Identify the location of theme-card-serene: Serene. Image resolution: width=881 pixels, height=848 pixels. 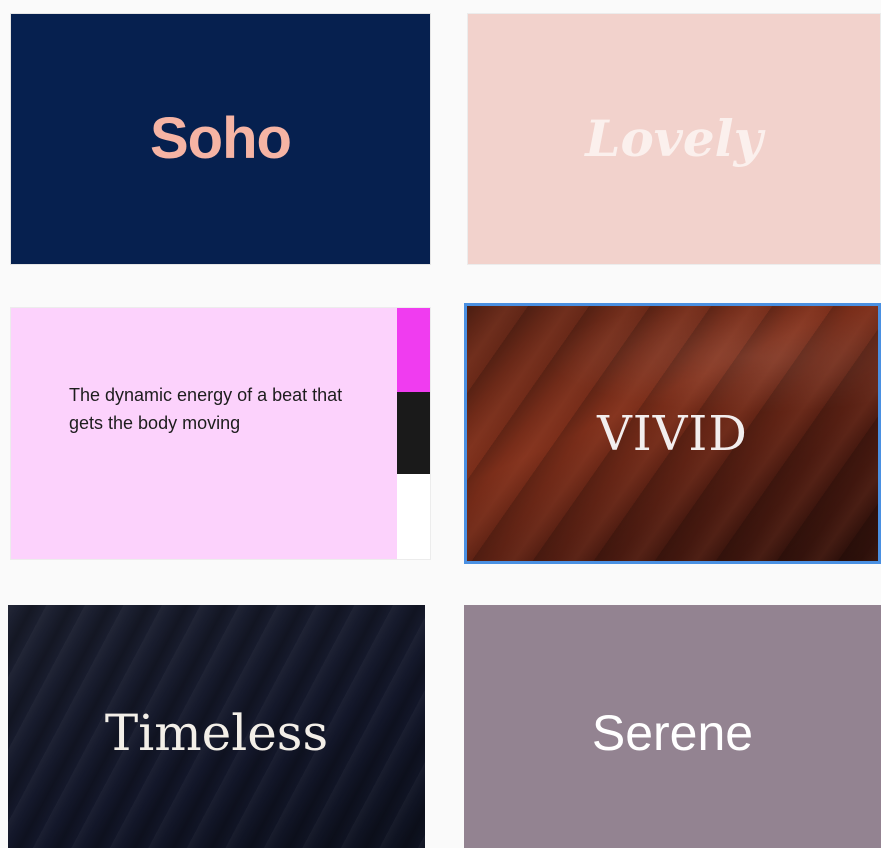
(672, 726).